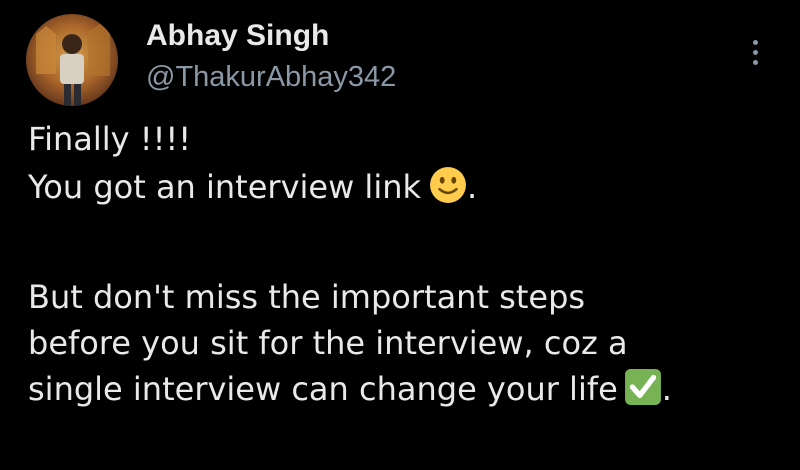 The width and height of the screenshot is (800, 470). Describe the element at coordinates (642, 387) in the screenshot. I see `check-mark-button-emoji-icon` at that location.